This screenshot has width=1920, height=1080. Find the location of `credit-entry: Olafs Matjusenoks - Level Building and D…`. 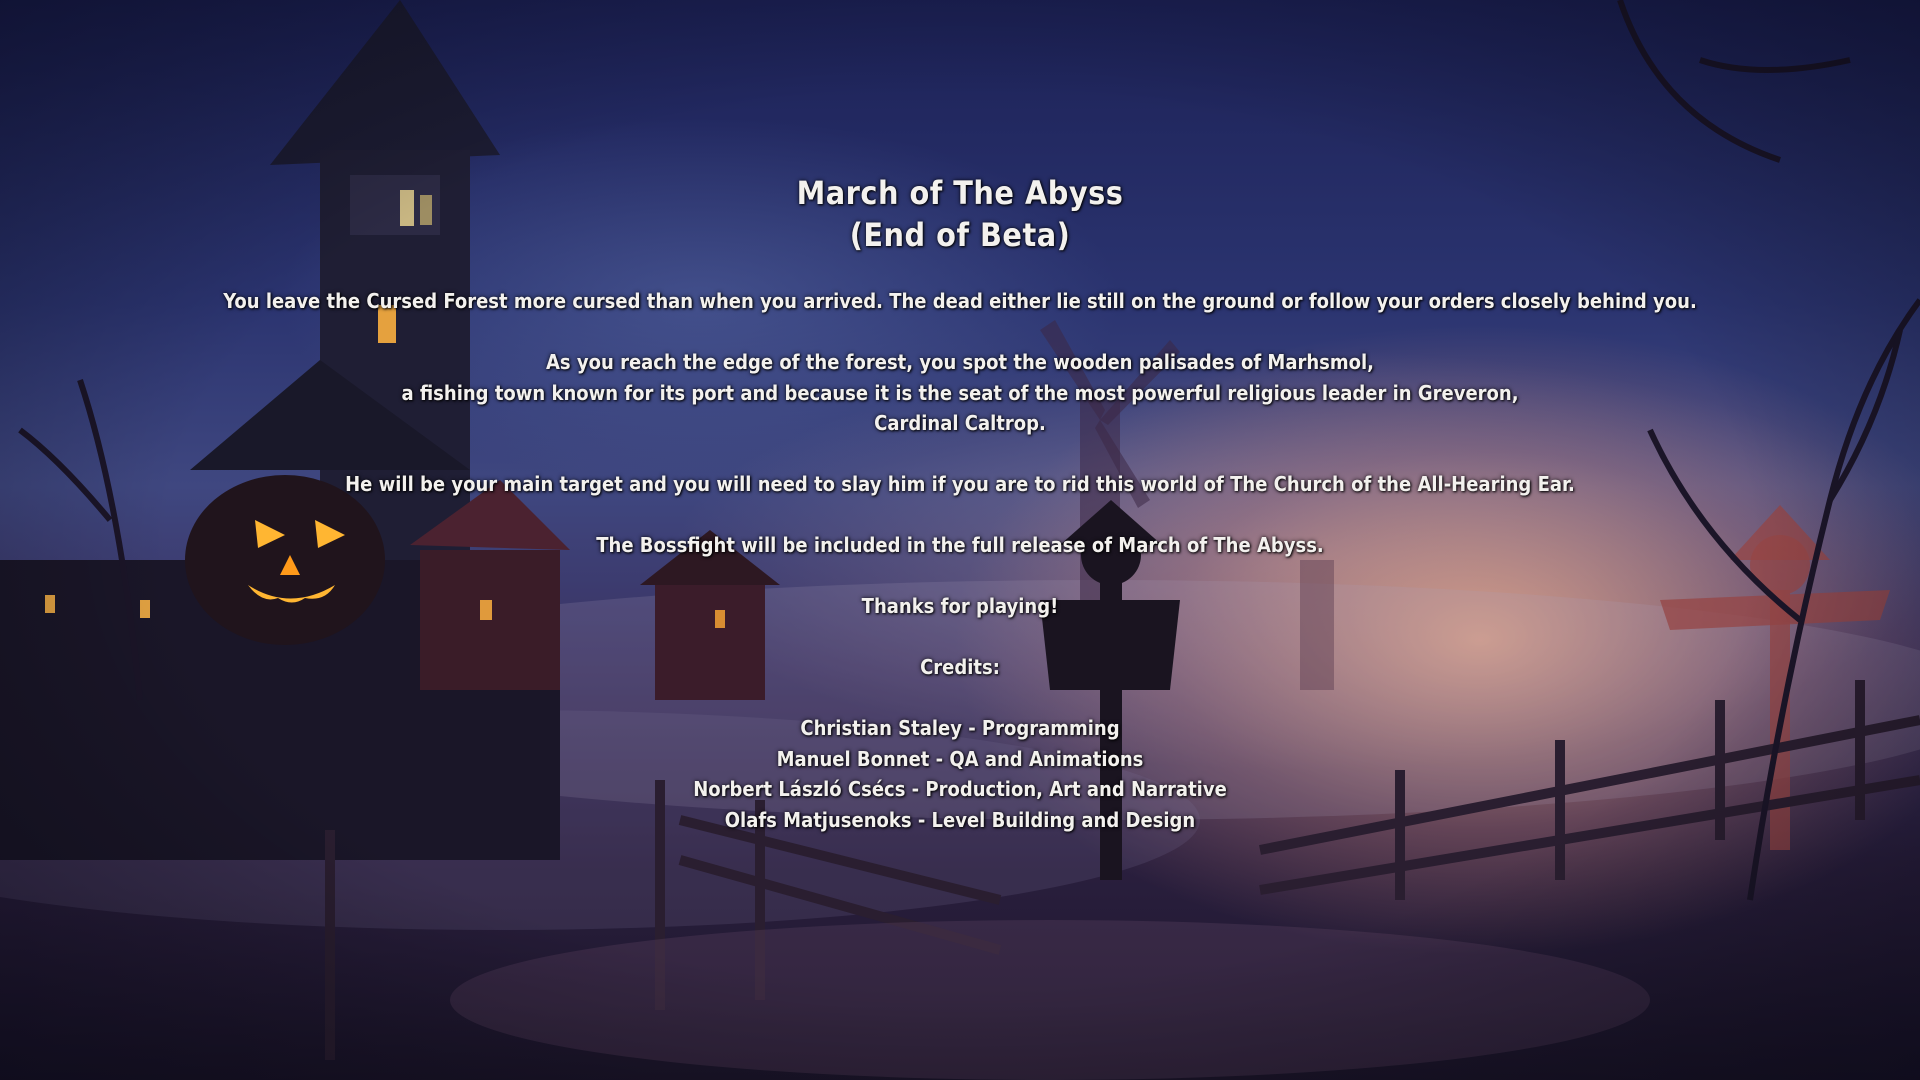

credit-entry: Olafs Matjusenoks - Level Building and D… is located at coordinates (960, 819).